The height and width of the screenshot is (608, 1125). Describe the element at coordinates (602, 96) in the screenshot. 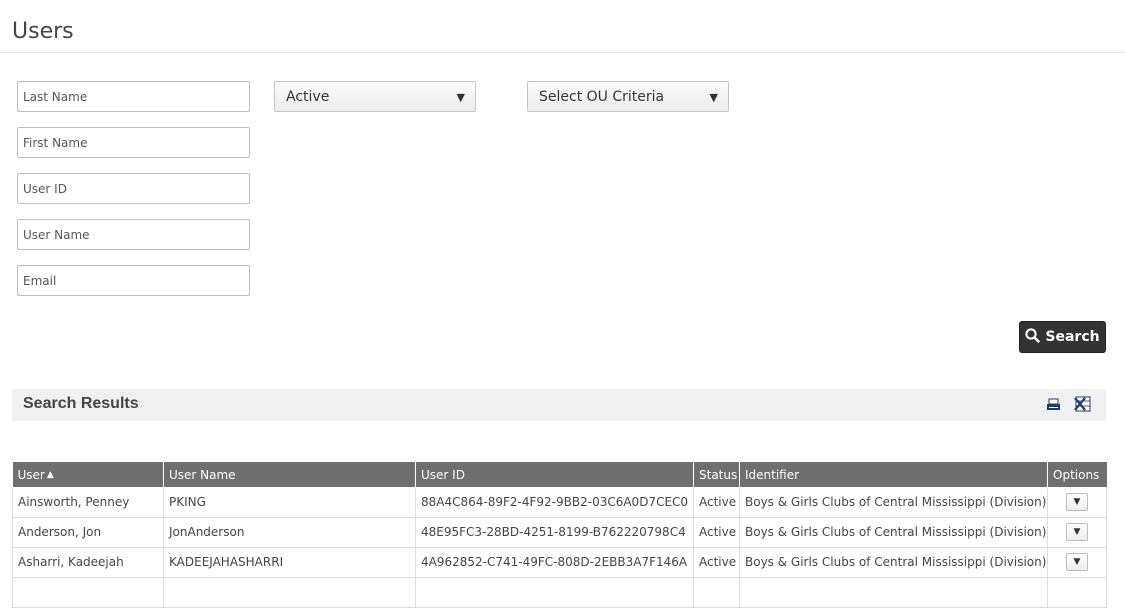

I see `ou-criteria-select-value: Select OU Criteria` at that location.